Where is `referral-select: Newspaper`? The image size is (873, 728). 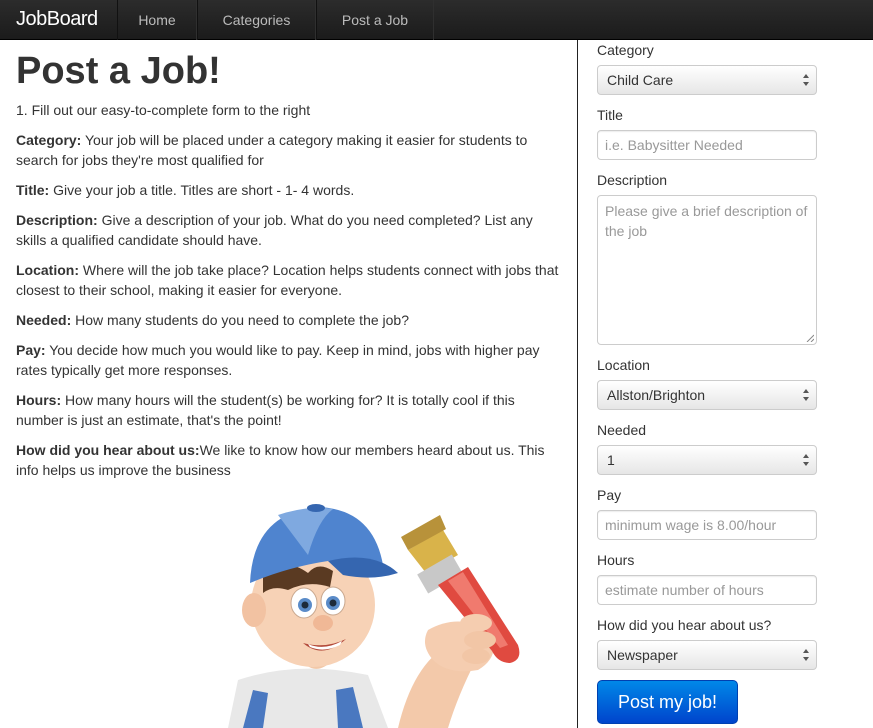 referral-select: Newspaper is located at coordinates (707, 655).